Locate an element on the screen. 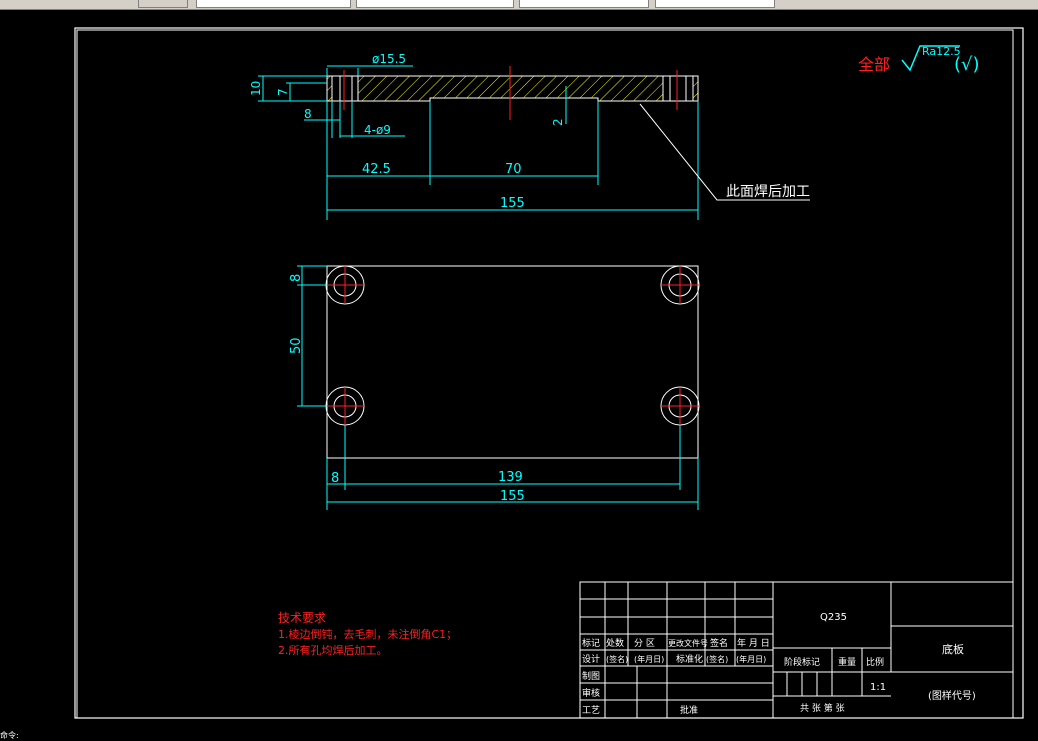 The width and height of the screenshot is (1038, 741). tb-h0: 标记 is located at coordinates (591, 643).